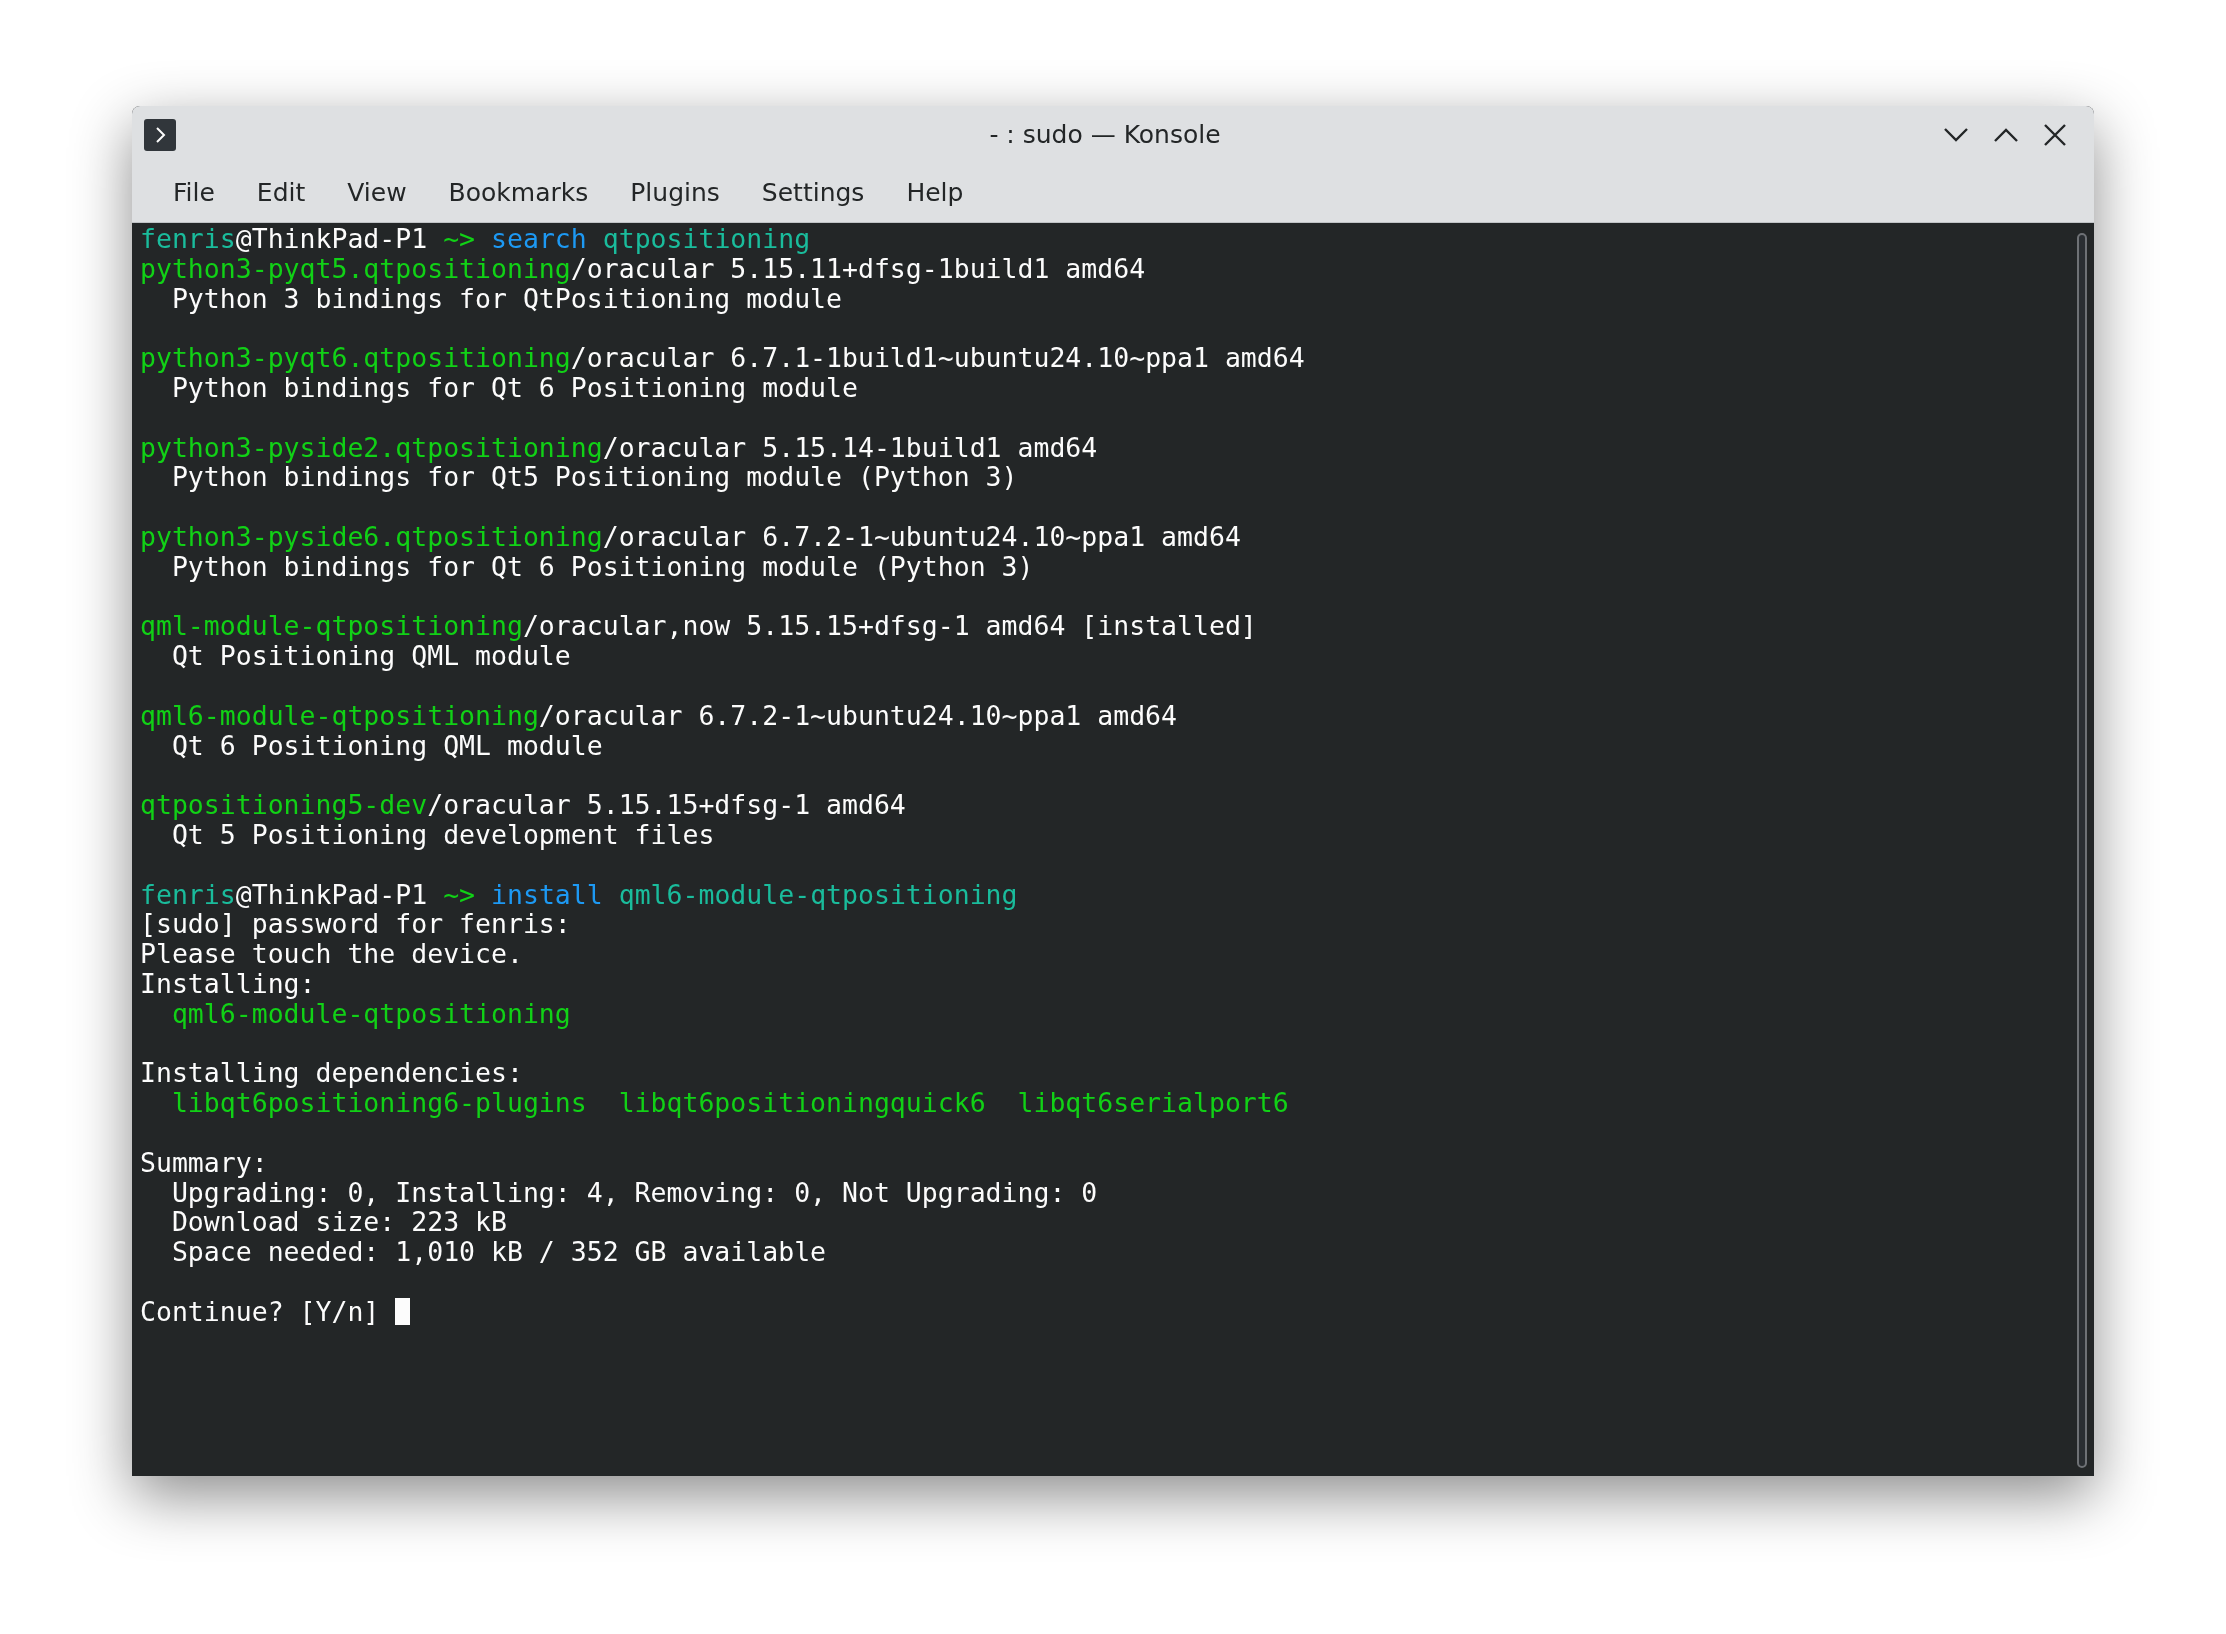  I want to click on terminal-line: qtpositioning5-dev/oracular 5.15.15+dfsg-1 amd64, so click(523, 805).